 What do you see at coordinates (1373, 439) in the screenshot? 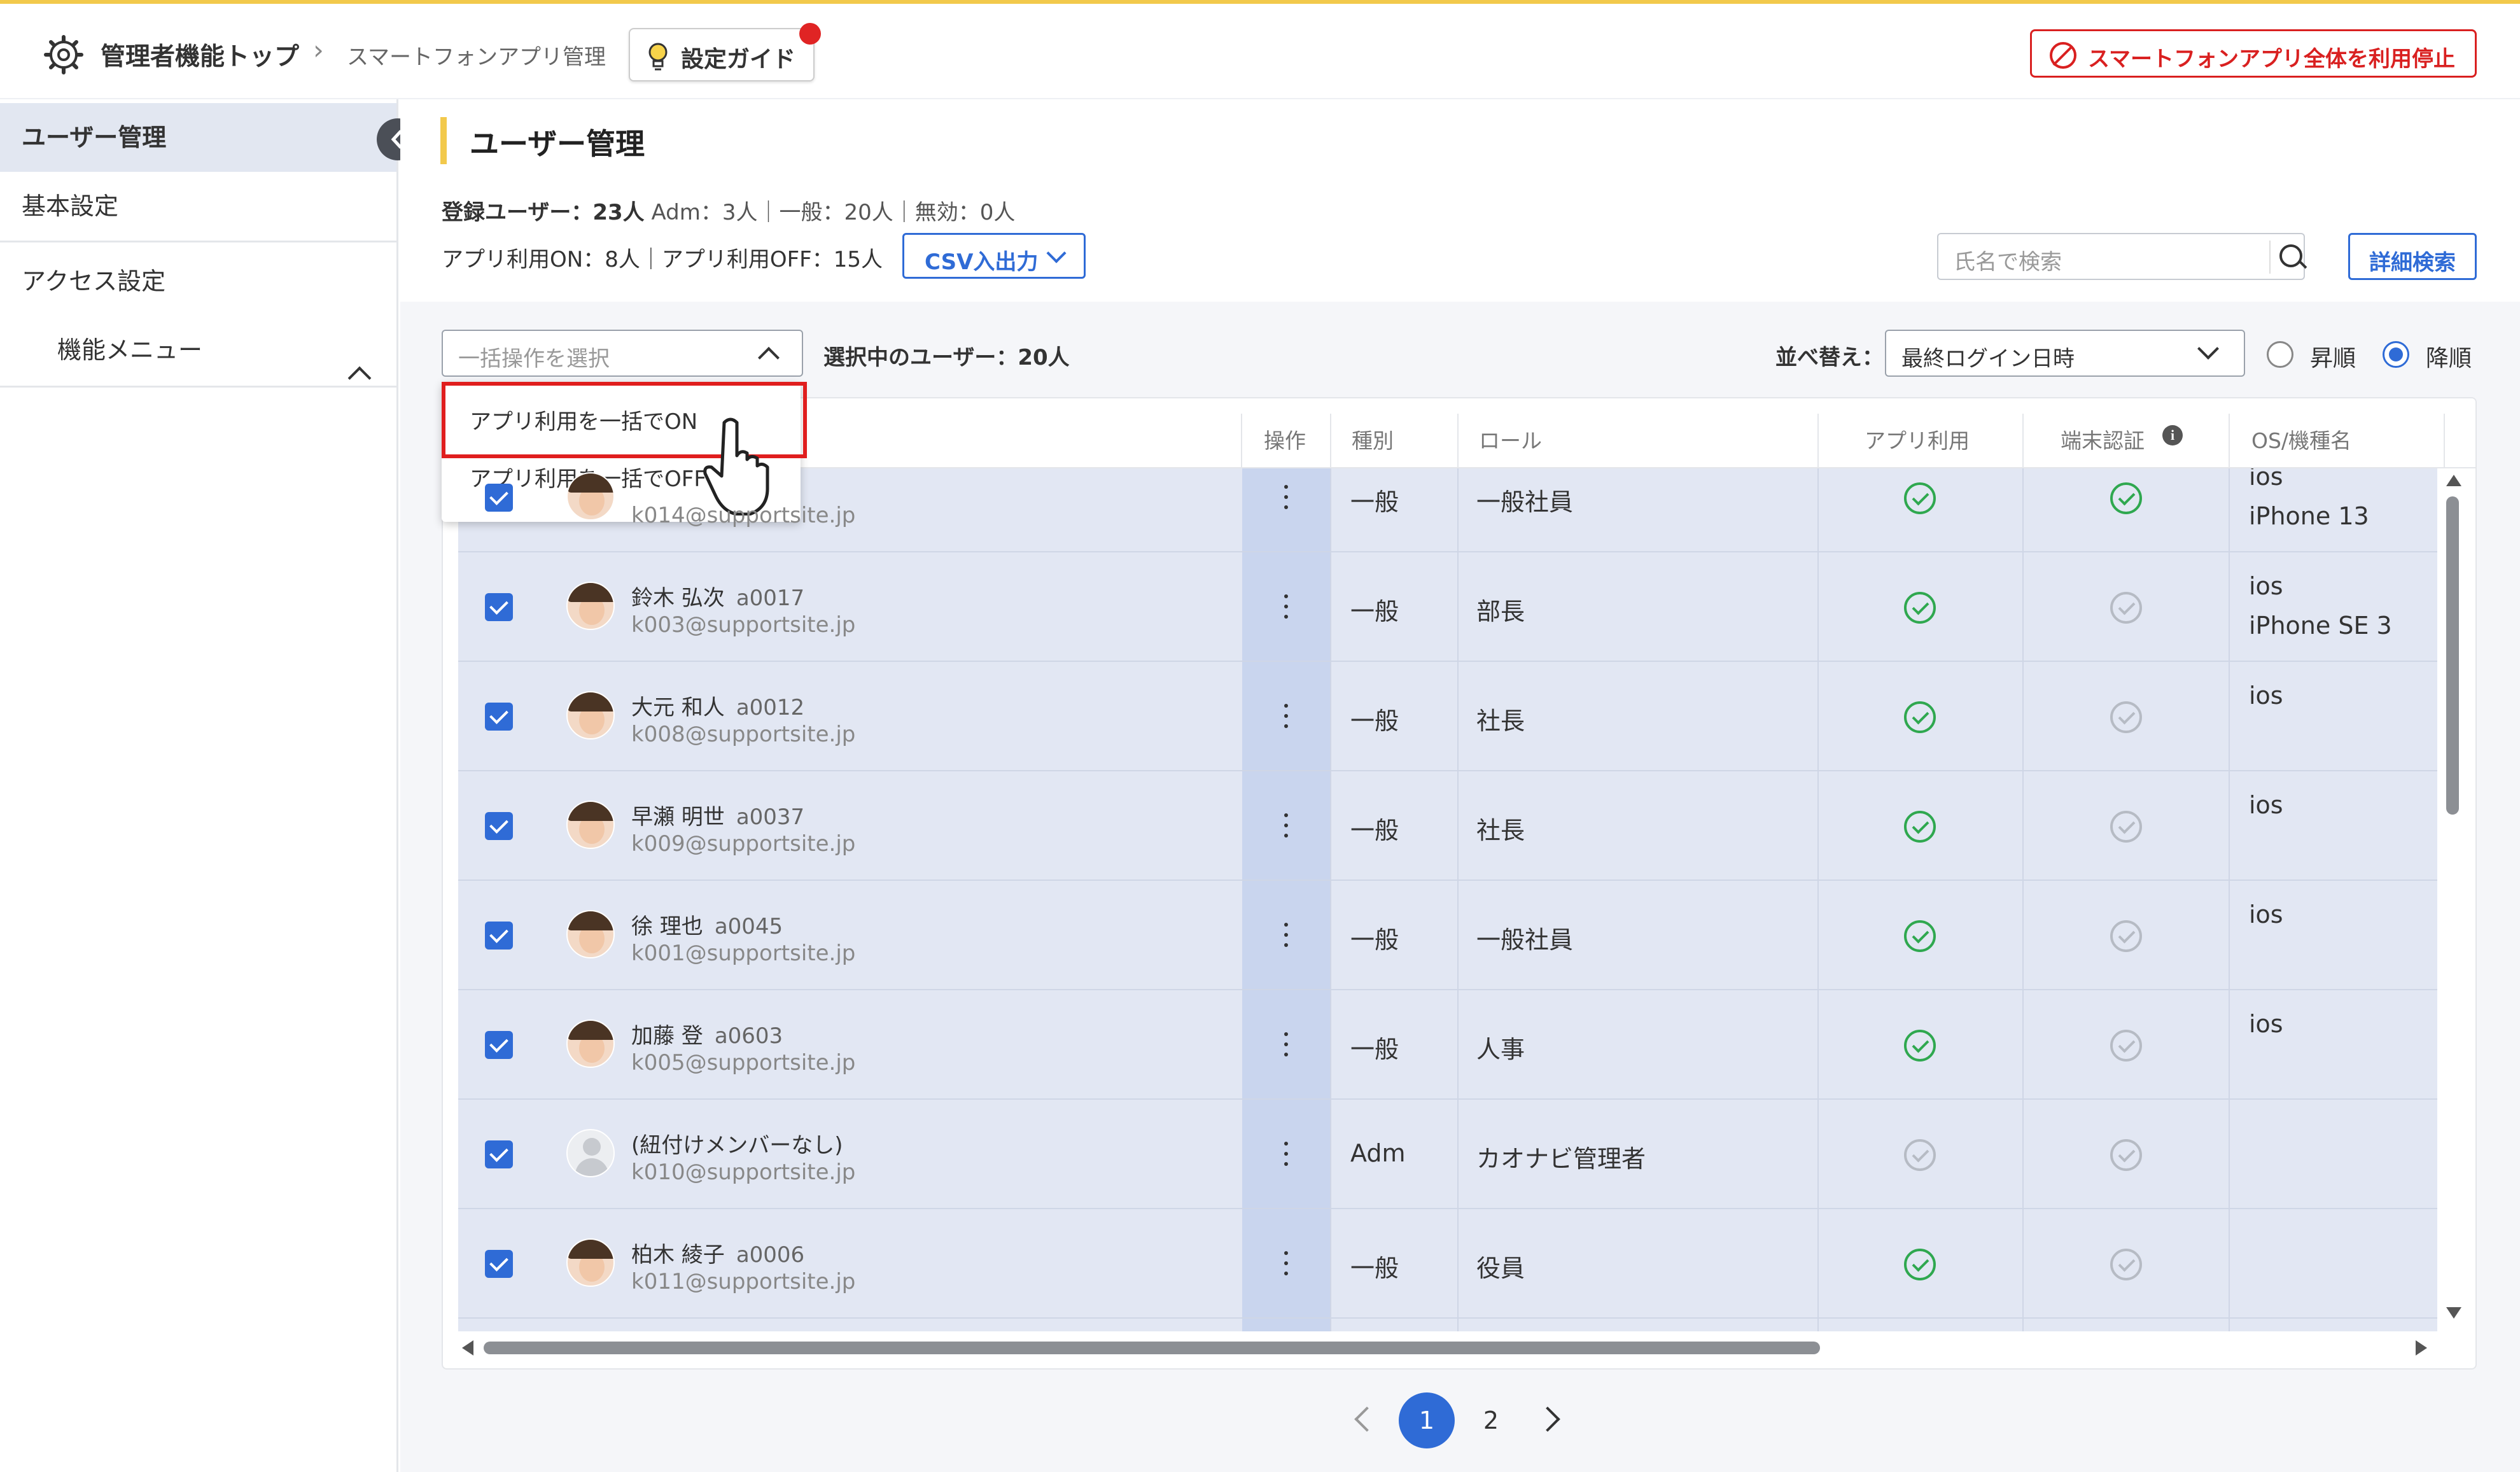
I see `column-header-type: 種別` at bounding box center [1373, 439].